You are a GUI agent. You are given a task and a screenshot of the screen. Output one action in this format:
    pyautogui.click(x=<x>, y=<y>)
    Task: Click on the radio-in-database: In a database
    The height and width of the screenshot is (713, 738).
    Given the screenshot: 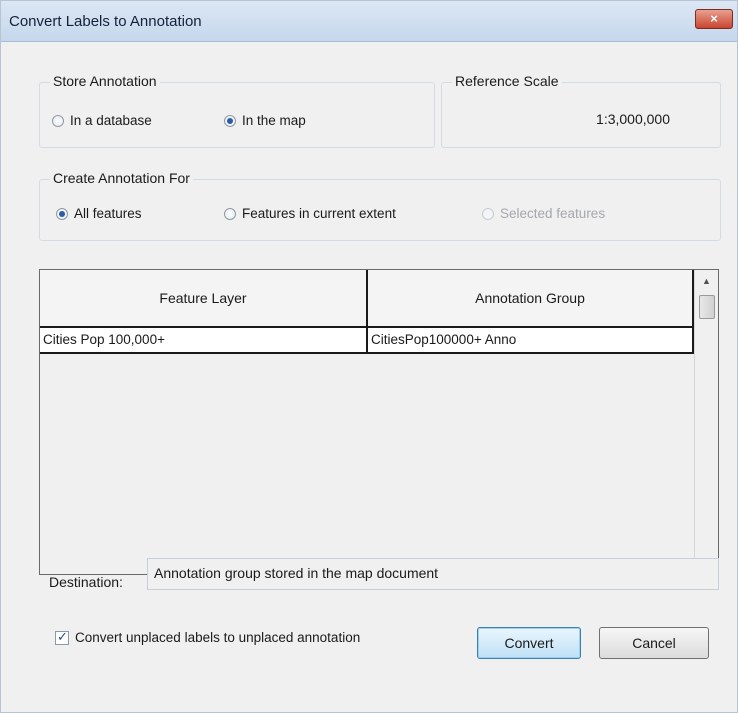 What is the action you would take?
    pyautogui.click(x=102, y=120)
    